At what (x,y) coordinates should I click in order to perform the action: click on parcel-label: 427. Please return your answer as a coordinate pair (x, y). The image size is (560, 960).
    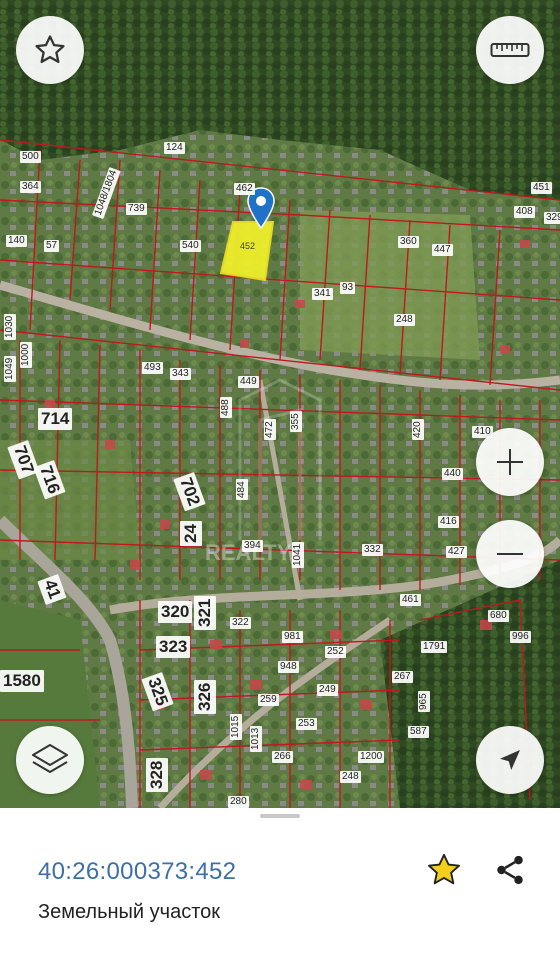
    Looking at the image, I should click on (456, 552).